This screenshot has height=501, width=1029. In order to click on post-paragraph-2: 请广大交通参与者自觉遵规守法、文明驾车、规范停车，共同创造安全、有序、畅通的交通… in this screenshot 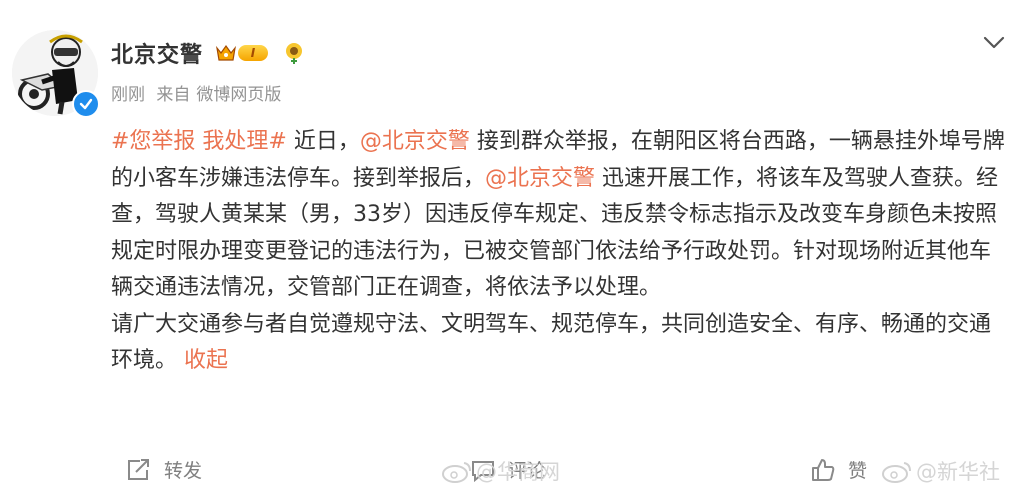, I will do `click(561, 343)`.